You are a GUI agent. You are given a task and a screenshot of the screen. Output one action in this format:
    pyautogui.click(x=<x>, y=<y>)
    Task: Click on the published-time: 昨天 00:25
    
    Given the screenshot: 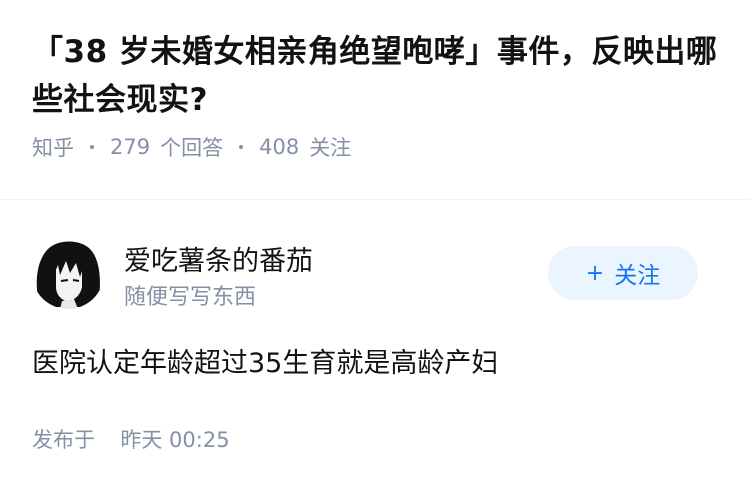 What is the action you would take?
    pyautogui.click(x=175, y=440)
    